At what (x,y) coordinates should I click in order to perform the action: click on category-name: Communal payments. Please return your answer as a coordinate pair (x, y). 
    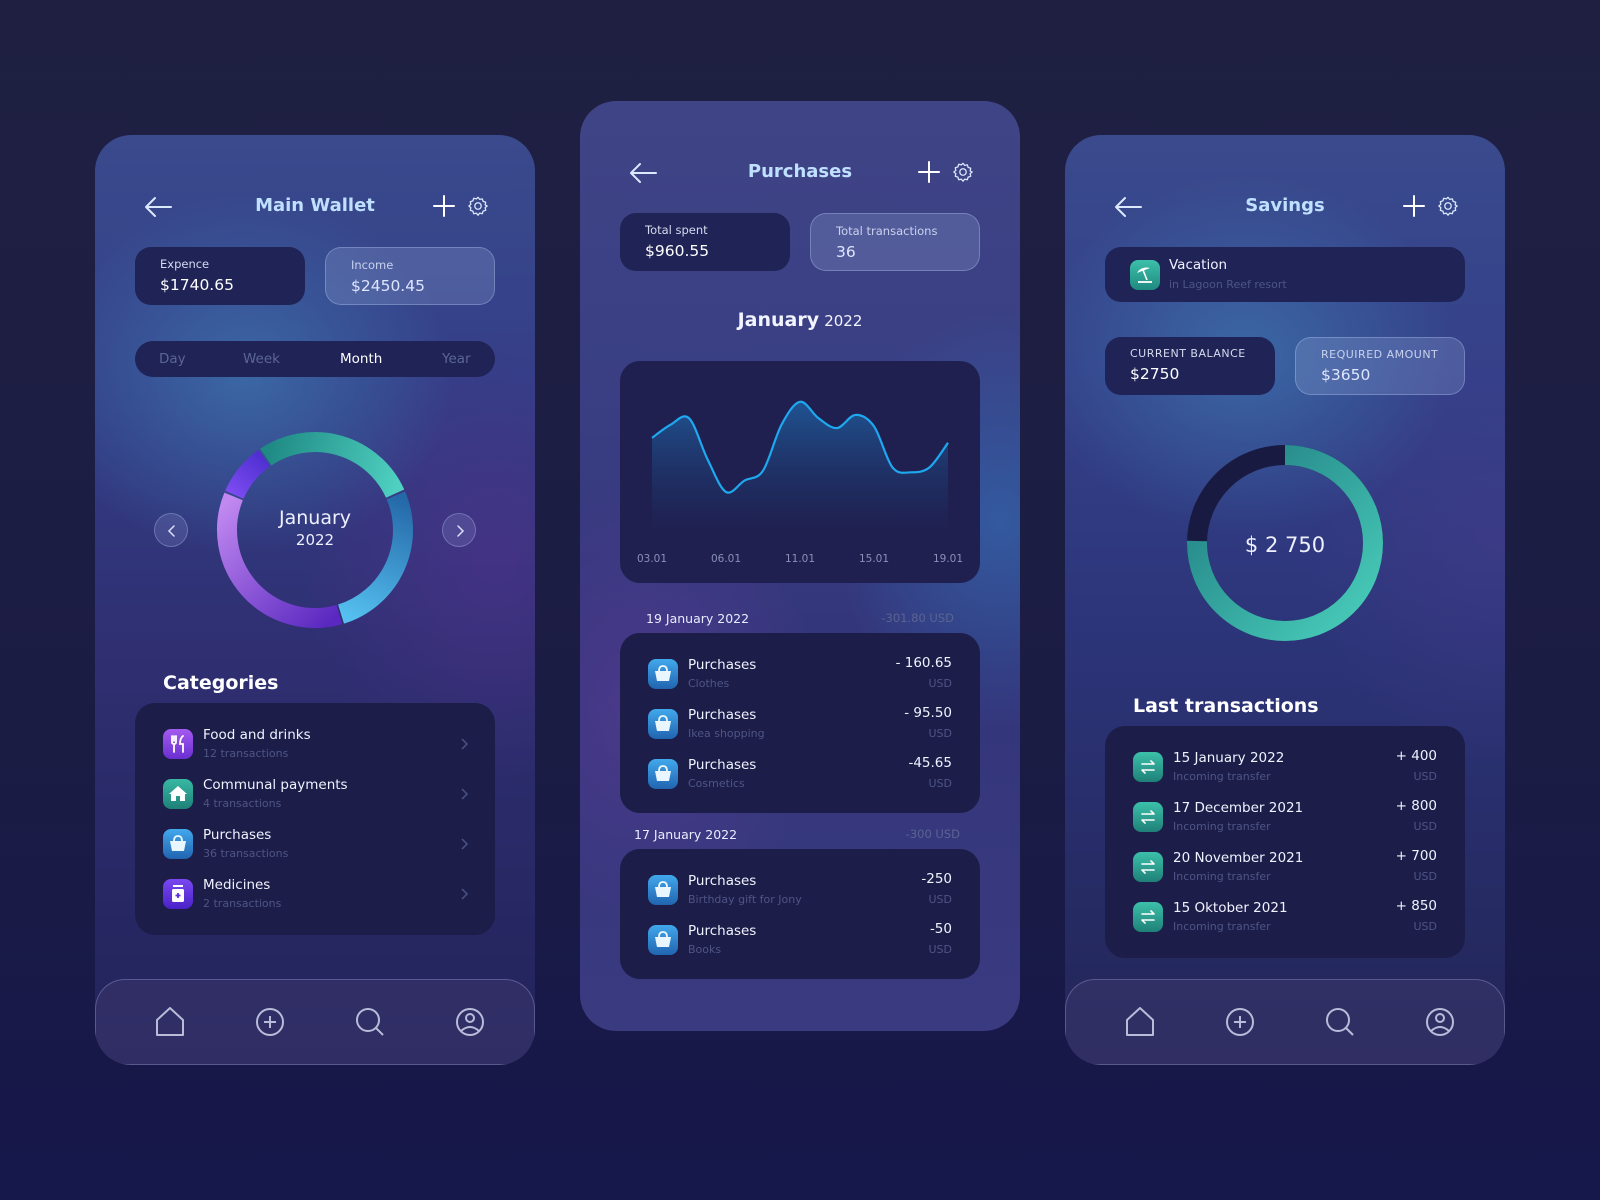
    Looking at the image, I should click on (275, 785).